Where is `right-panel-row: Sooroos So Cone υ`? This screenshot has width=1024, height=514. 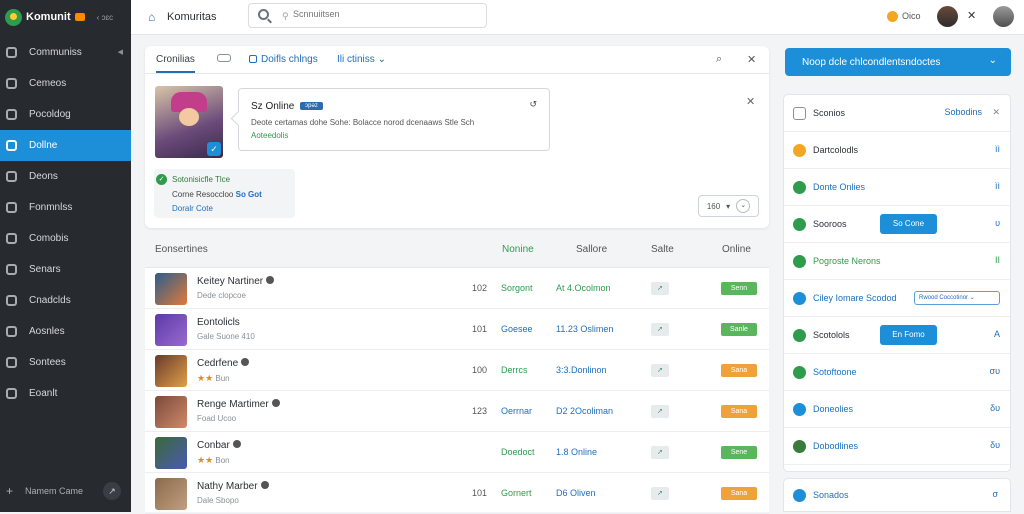
right-panel-row: Sooroos So Cone υ is located at coordinates (897, 224).